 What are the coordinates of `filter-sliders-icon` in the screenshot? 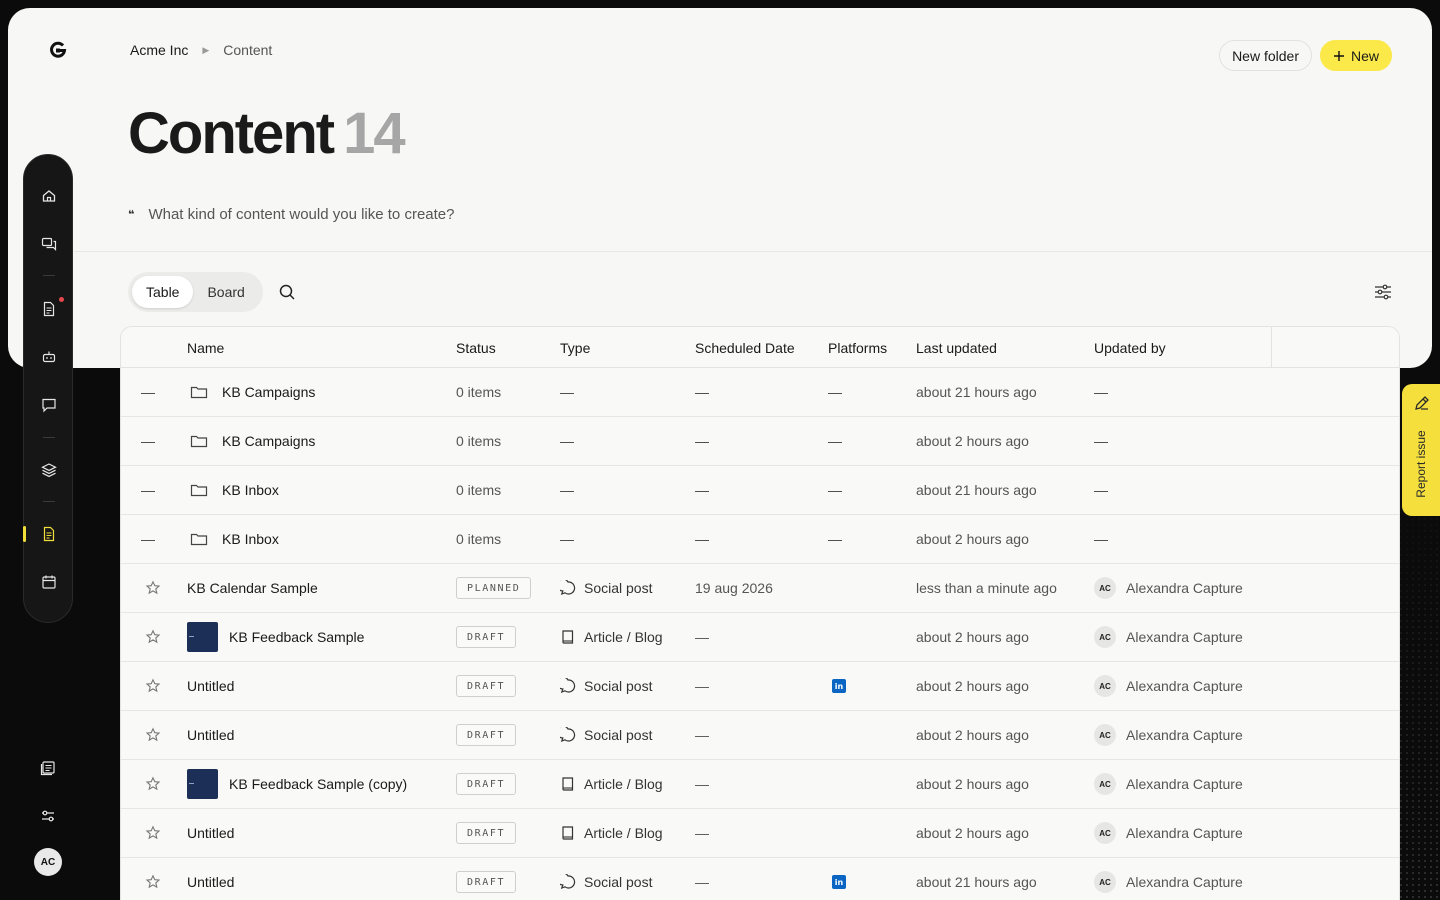 It's located at (1383, 292).